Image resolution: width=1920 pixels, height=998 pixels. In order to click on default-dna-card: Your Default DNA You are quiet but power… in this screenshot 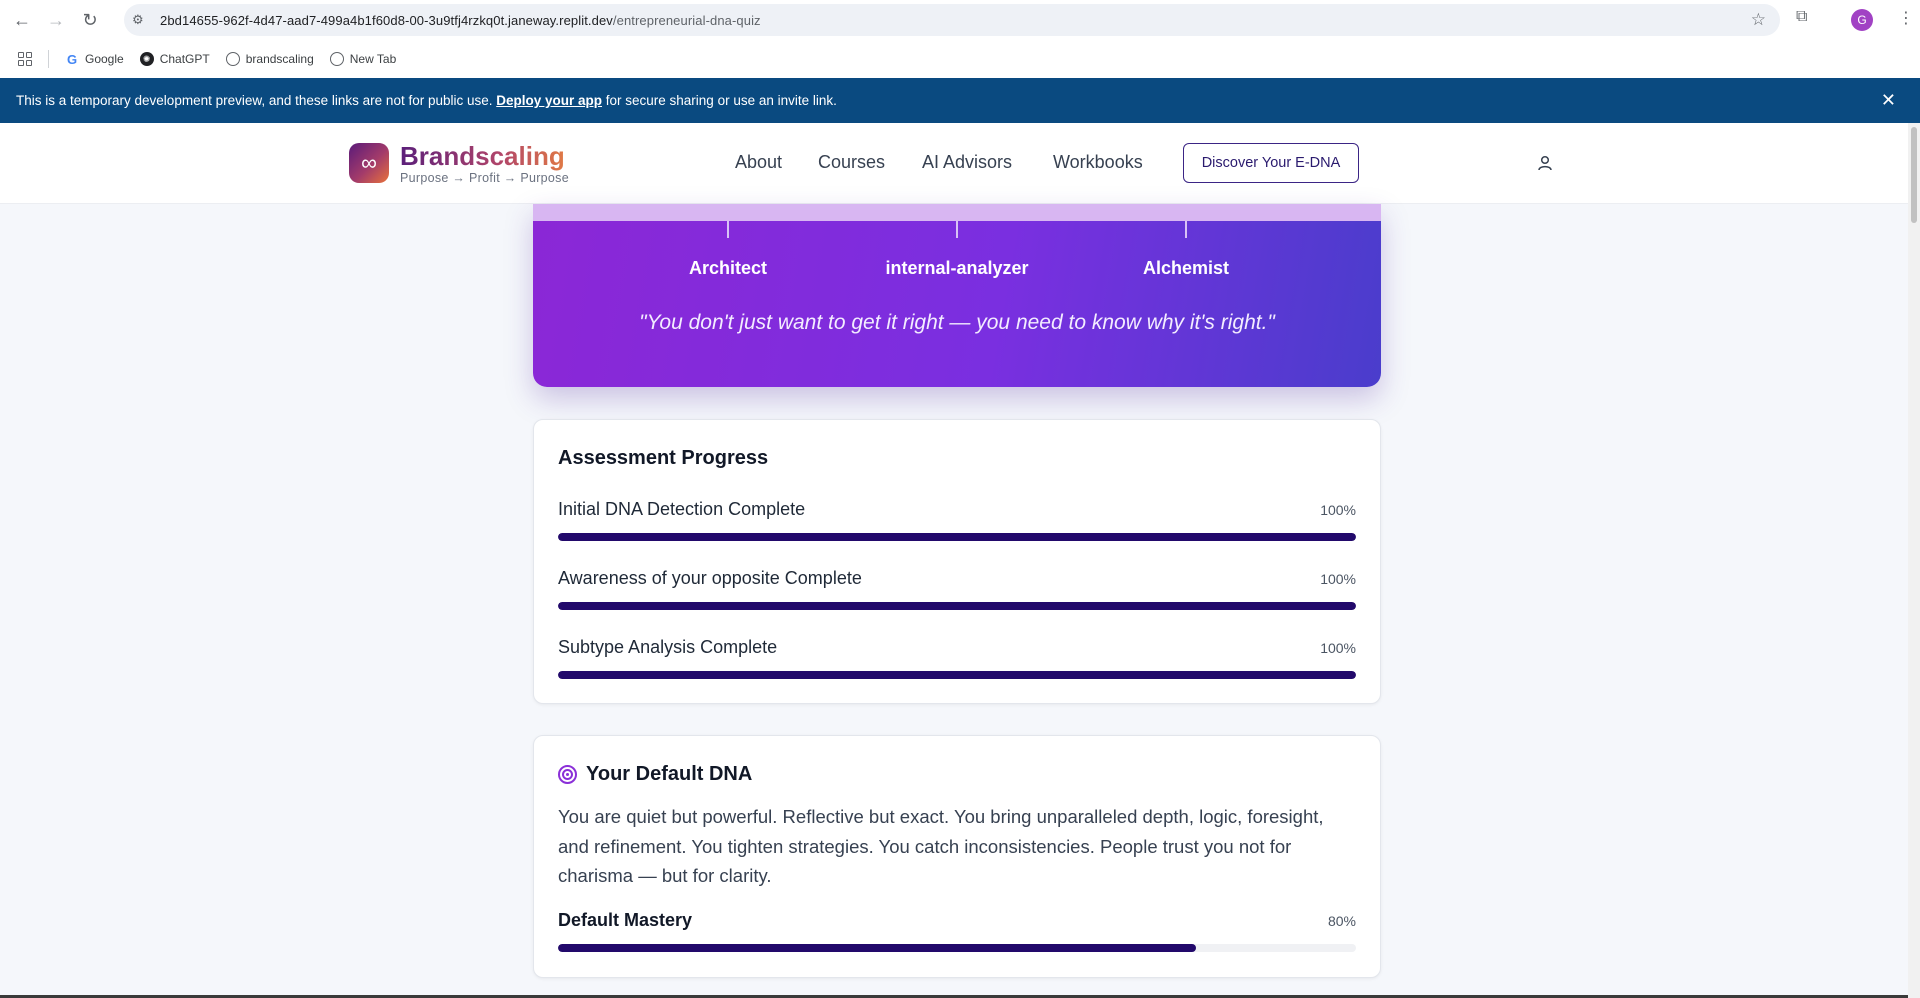, I will do `click(957, 856)`.